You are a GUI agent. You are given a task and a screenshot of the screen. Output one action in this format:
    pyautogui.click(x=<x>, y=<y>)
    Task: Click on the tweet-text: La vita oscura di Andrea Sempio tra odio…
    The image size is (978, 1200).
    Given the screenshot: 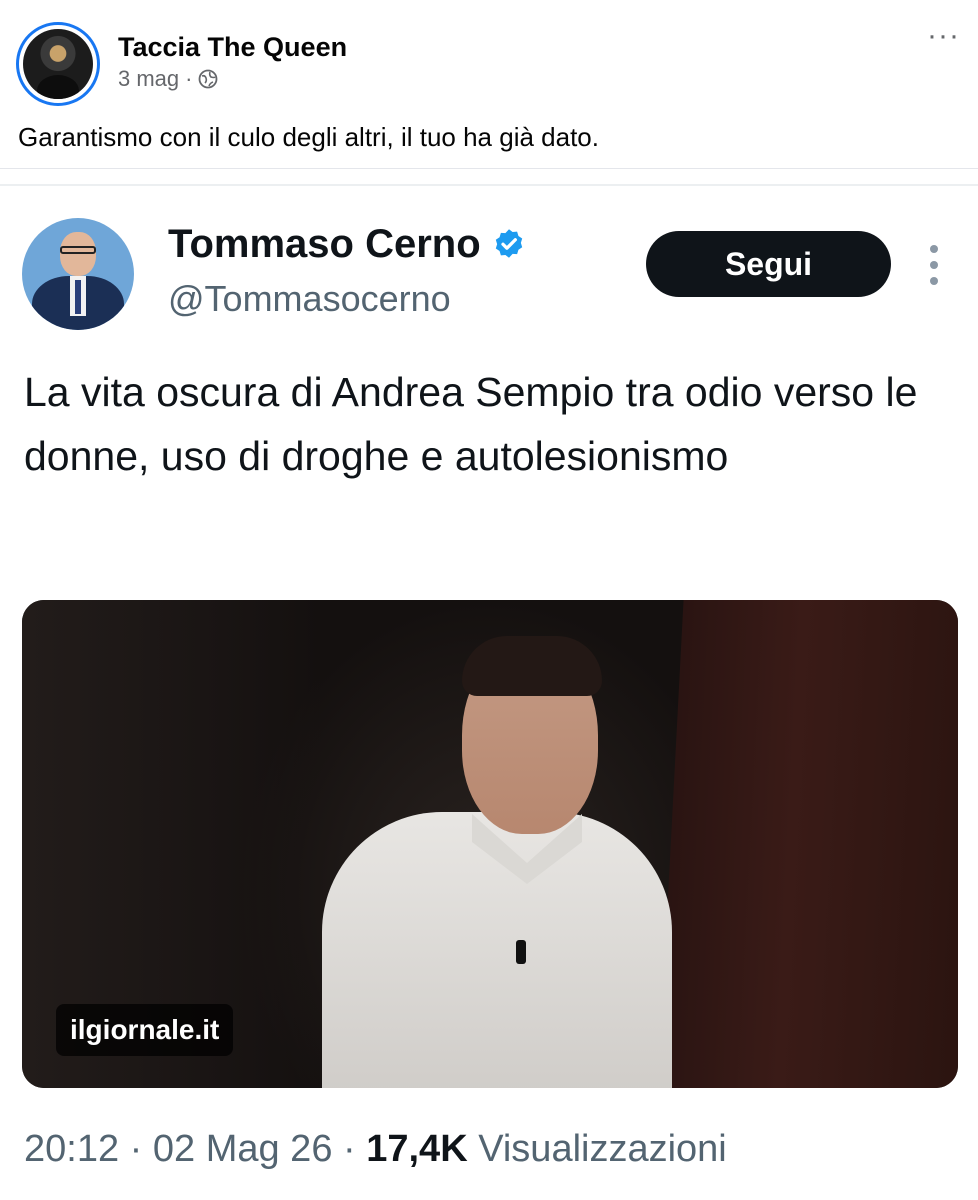 What is the action you would take?
    pyautogui.click(x=471, y=424)
    